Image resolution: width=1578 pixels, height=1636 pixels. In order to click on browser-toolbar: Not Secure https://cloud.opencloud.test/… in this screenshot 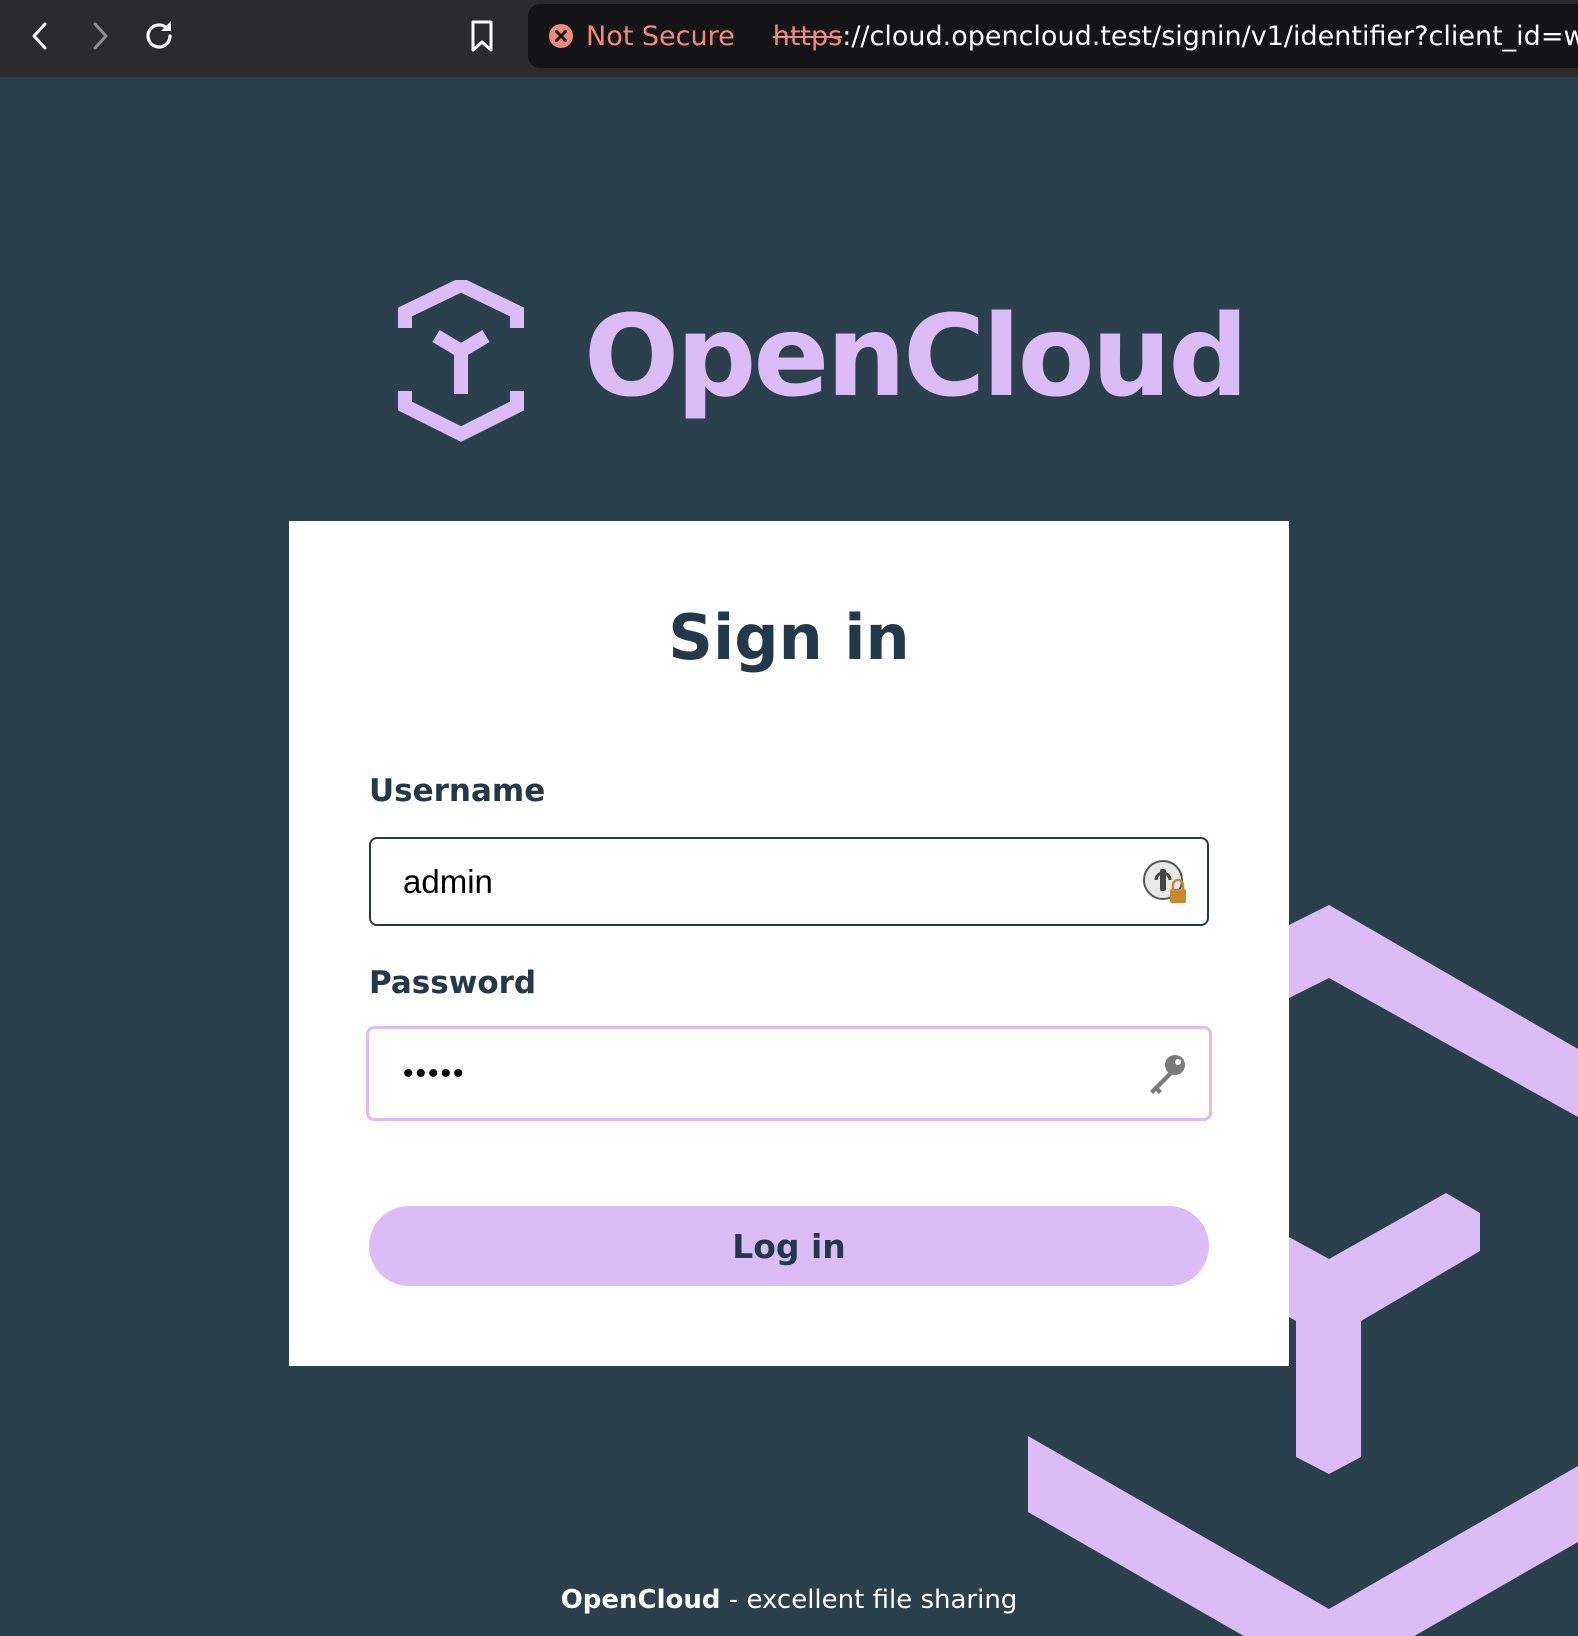, I will do `click(789, 38)`.